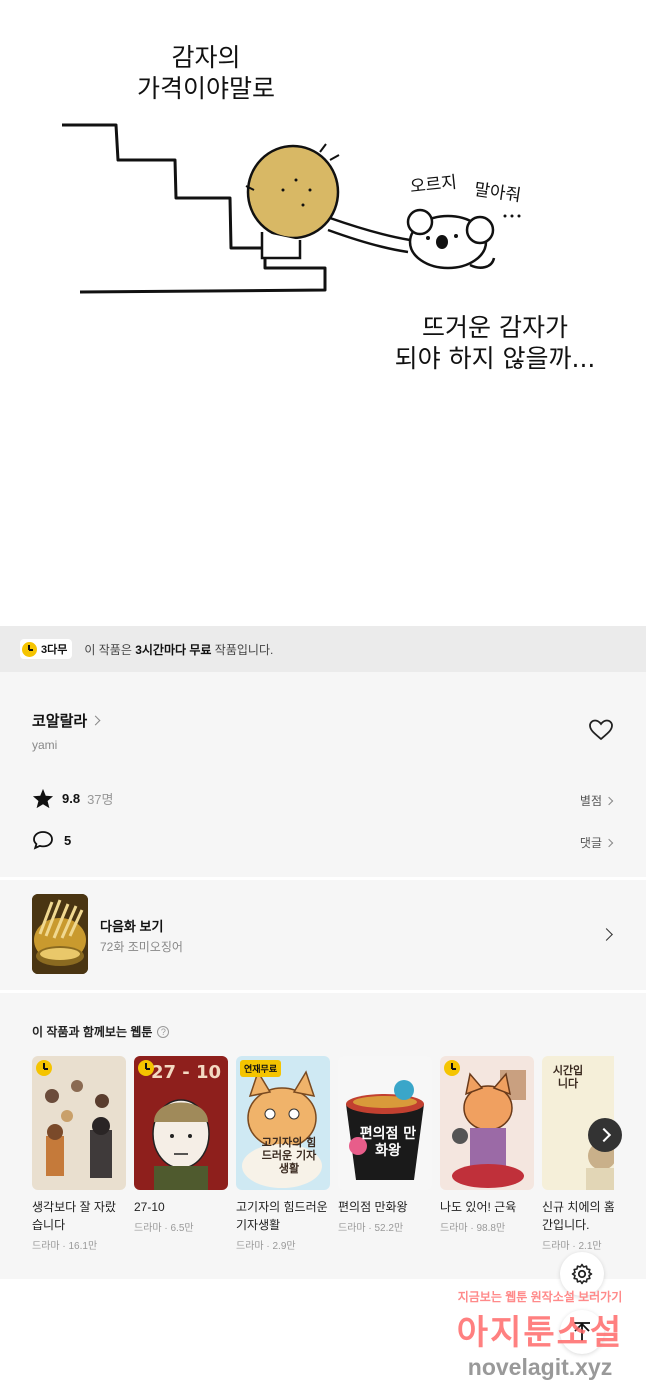 The width and height of the screenshot is (646, 1396). Describe the element at coordinates (100, 799) in the screenshot. I see `rating-count: 37명` at that location.